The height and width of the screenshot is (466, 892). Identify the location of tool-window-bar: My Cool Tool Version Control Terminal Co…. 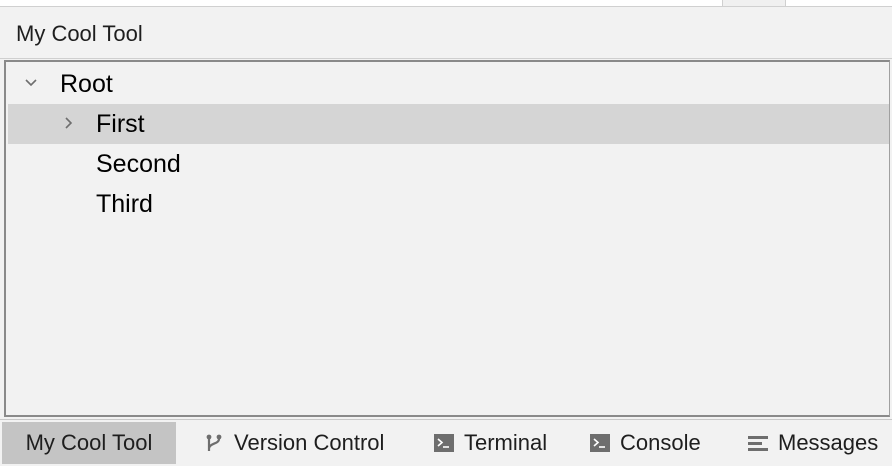
(446, 442).